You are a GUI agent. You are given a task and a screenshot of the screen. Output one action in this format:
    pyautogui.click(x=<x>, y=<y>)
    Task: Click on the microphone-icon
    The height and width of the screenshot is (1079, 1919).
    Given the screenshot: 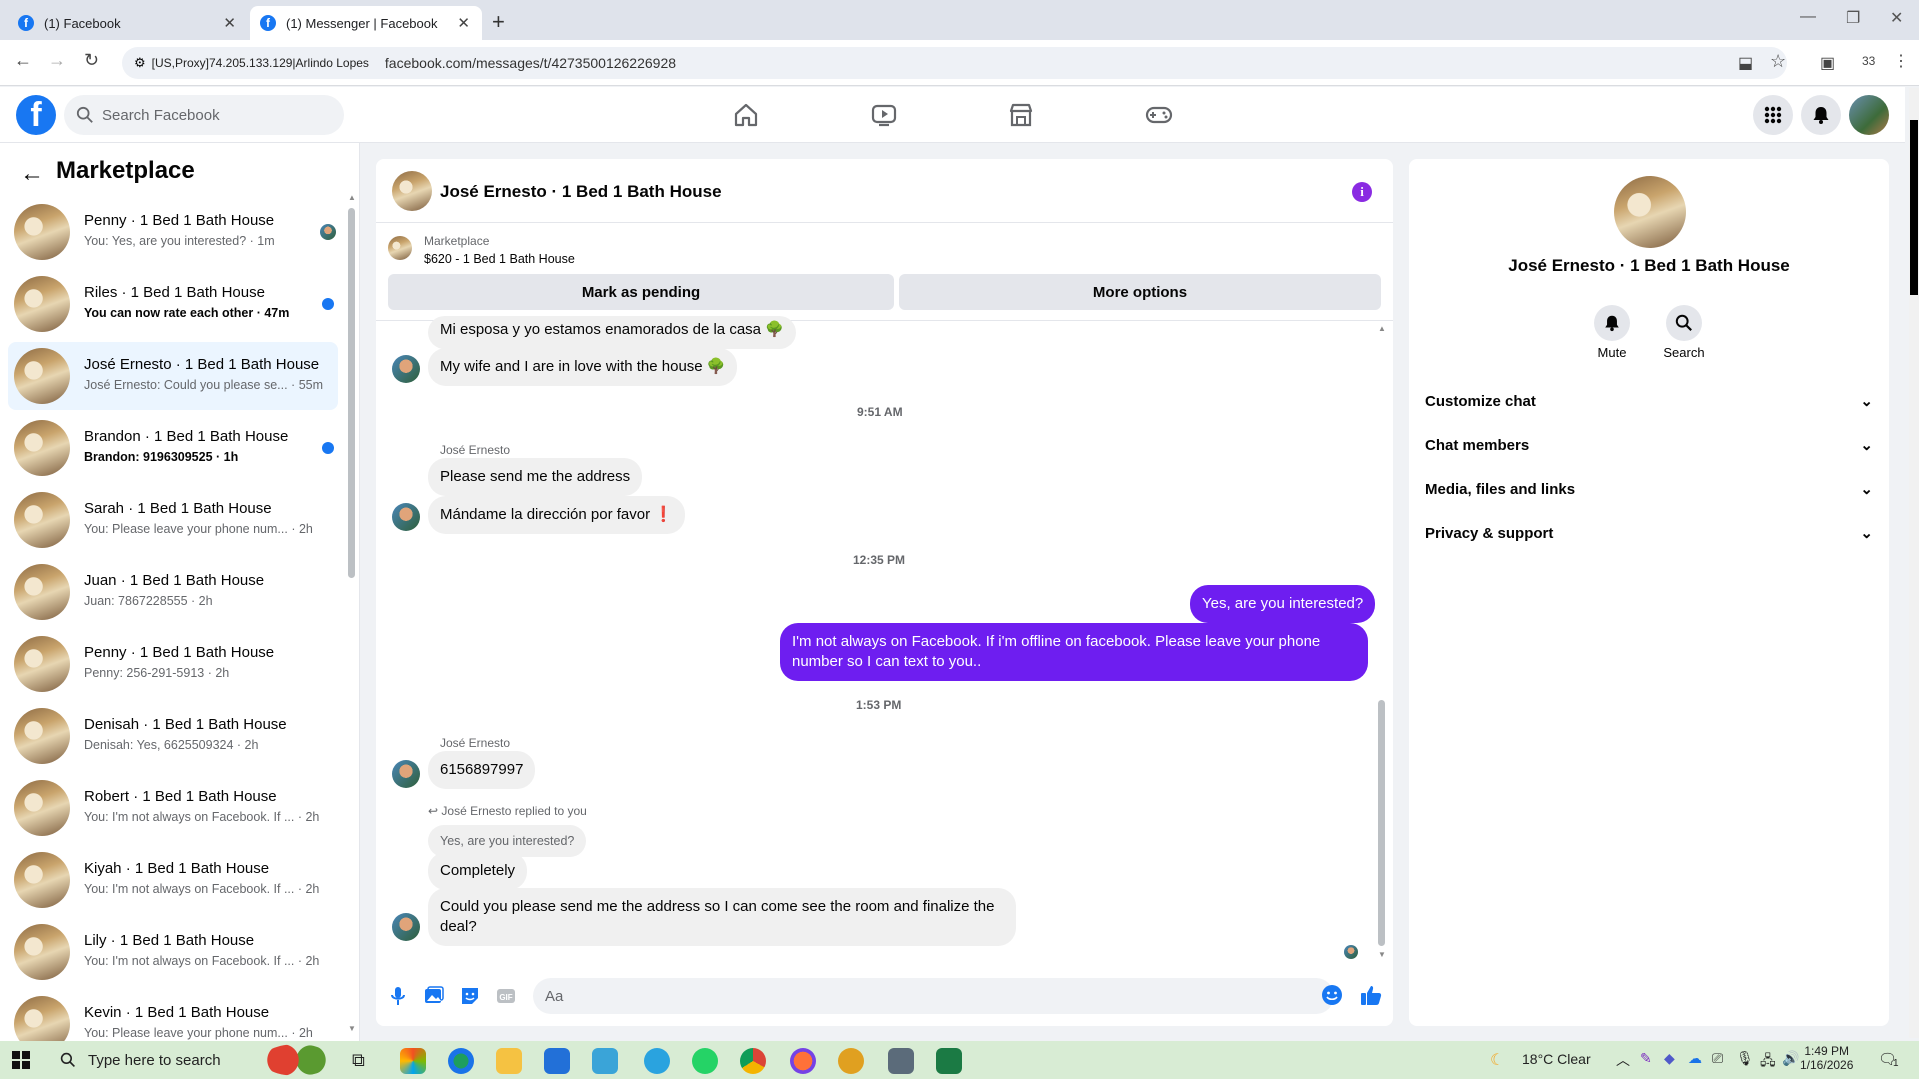 What is the action you would take?
    pyautogui.click(x=398, y=996)
    